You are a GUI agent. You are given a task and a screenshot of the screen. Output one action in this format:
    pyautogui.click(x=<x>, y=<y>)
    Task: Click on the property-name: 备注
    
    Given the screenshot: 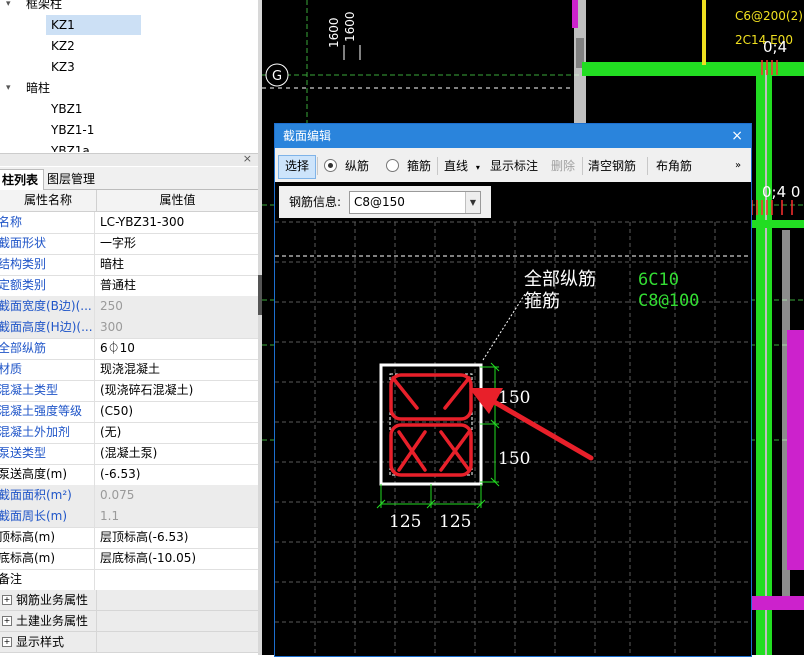 What is the action you would take?
    pyautogui.click(x=47, y=579)
    